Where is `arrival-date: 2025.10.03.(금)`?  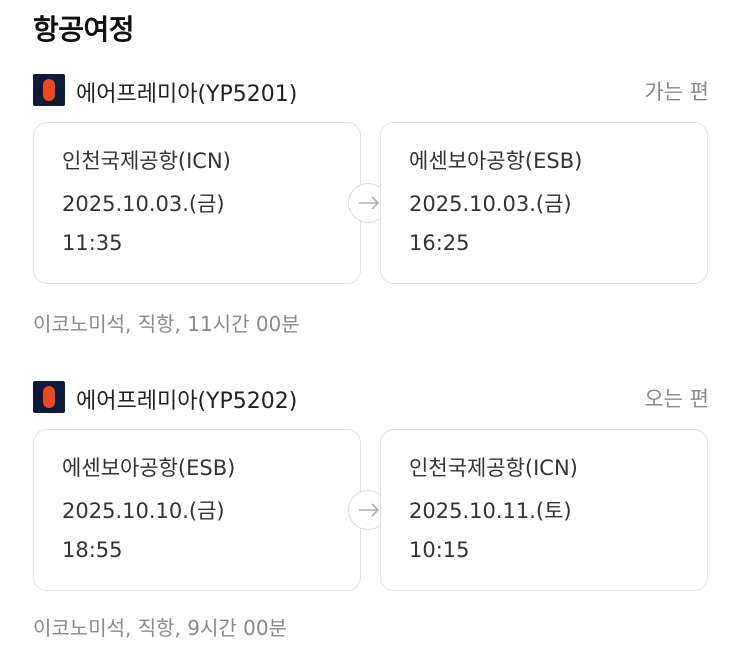
arrival-date: 2025.10.03.(금) is located at coordinates (490, 204).